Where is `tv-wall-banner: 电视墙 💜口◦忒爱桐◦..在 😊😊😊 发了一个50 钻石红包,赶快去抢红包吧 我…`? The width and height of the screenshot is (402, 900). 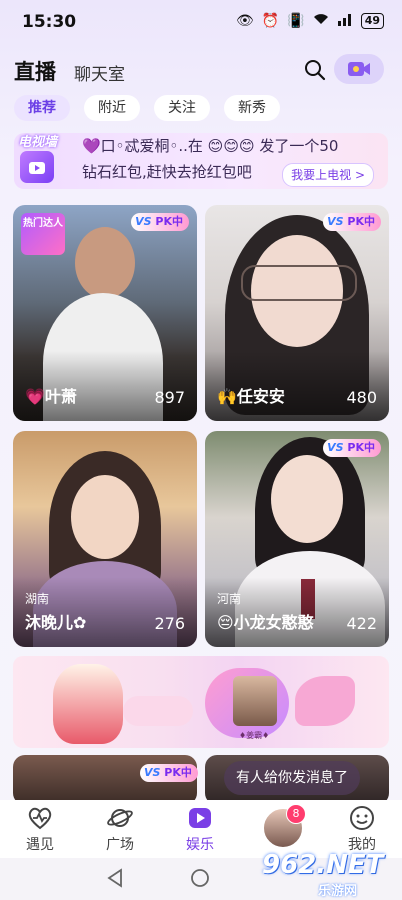 tv-wall-banner: 电视墙 💜口◦忒爱桐◦..在 😊😊😊 发了一个50 钻石红包,赶快去抢红包吧 我… is located at coordinates (201, 161).